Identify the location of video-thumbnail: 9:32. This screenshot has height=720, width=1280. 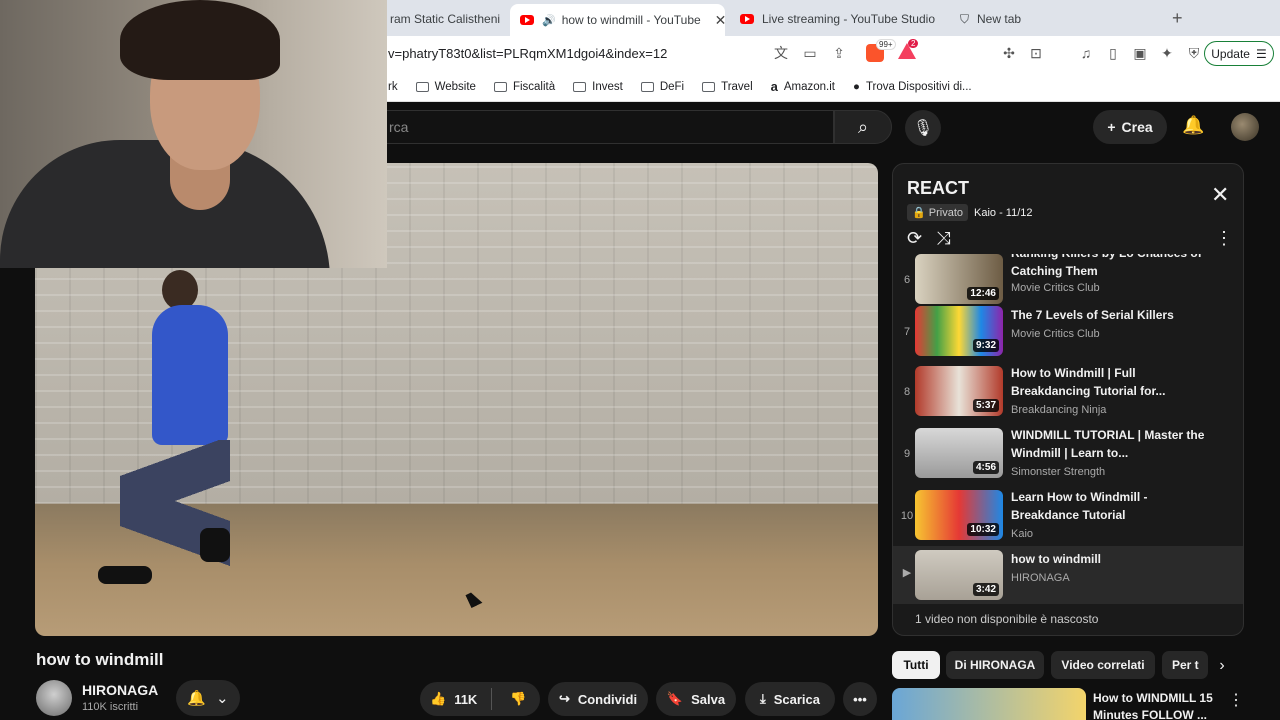
(959, 331).